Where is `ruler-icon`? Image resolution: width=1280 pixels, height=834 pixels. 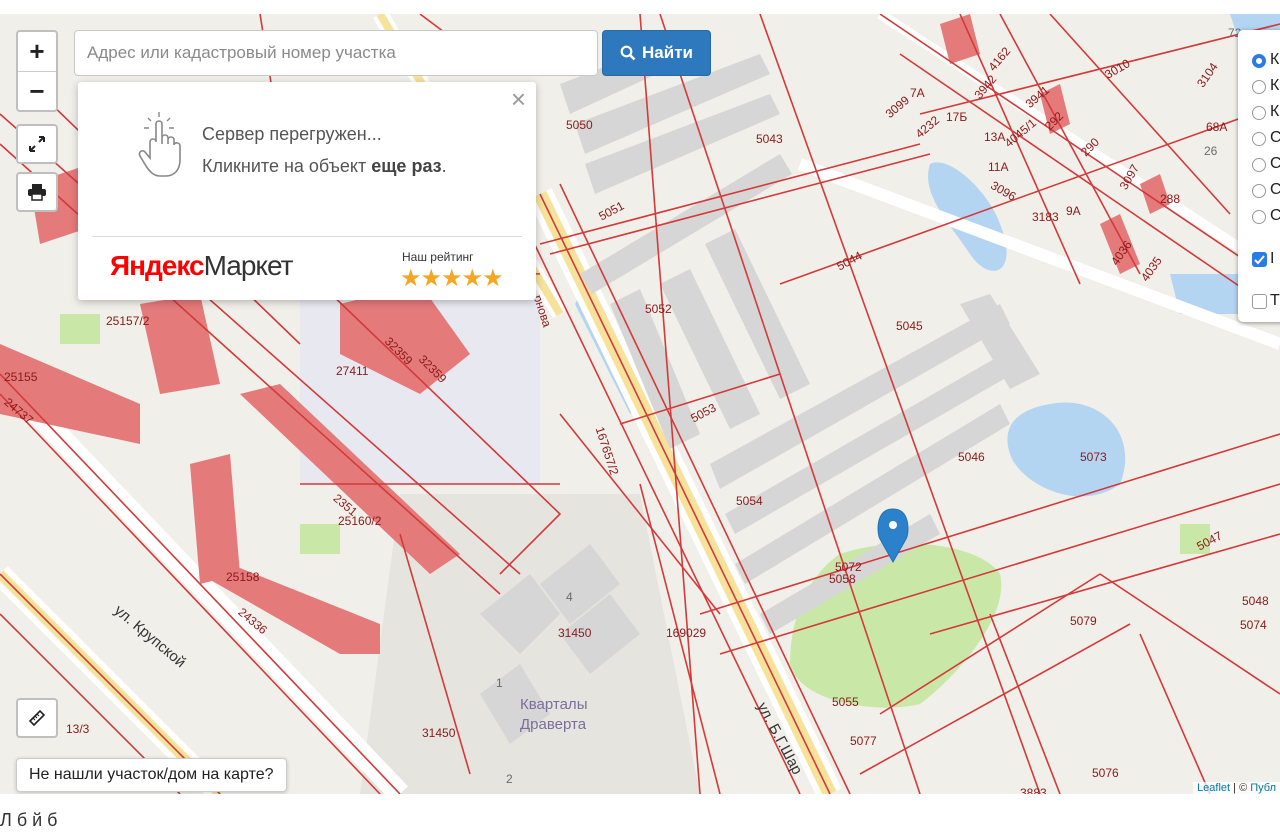 ruler-icon is located at coordinates (37, 718).